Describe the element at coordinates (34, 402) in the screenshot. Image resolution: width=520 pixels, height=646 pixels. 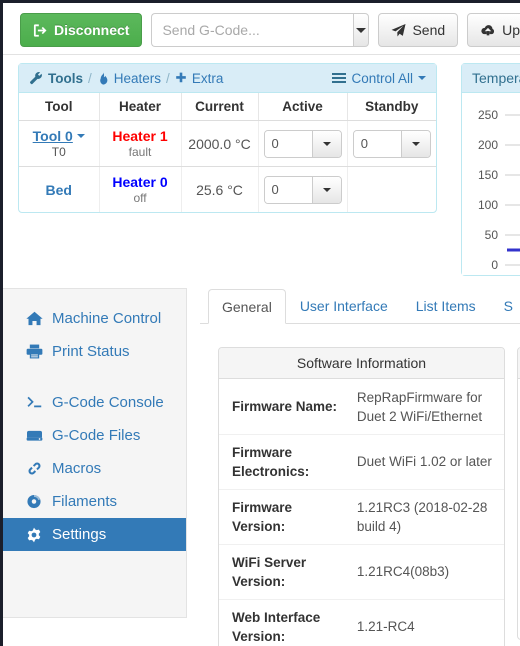
I see `terminal-icon` at that location.